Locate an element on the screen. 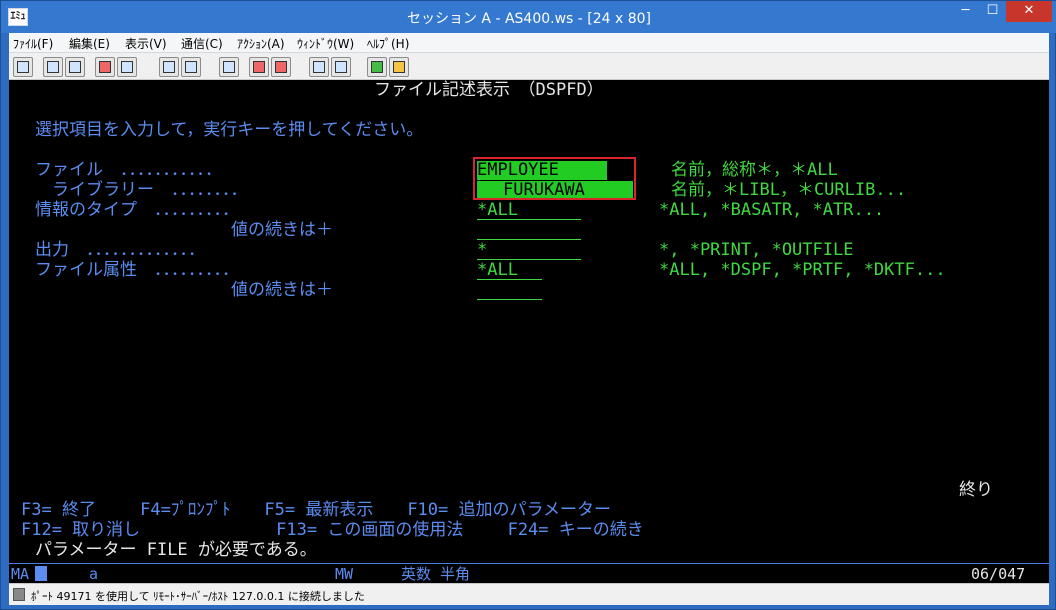  play-macro-icon is located at coordinates (319, 67).